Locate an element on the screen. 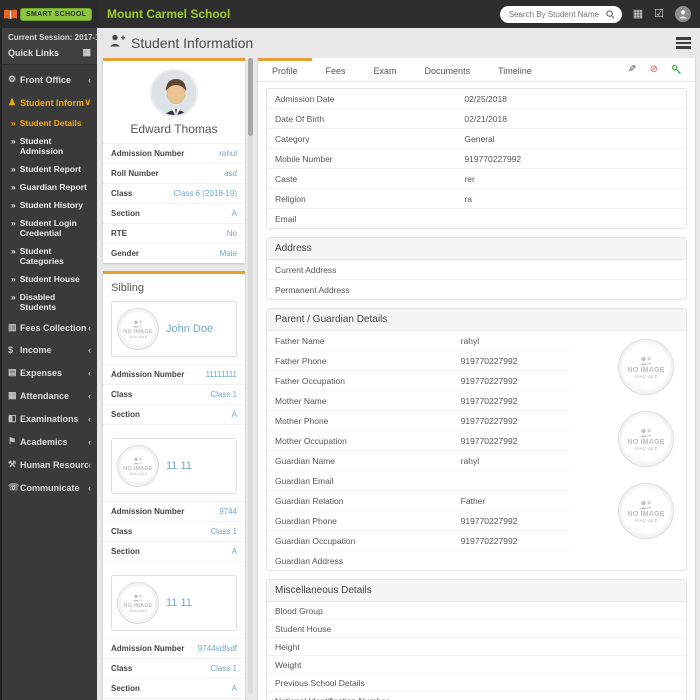 The image size is (700, 700). menu-toggle-icon is located at coordinates (683, 43).